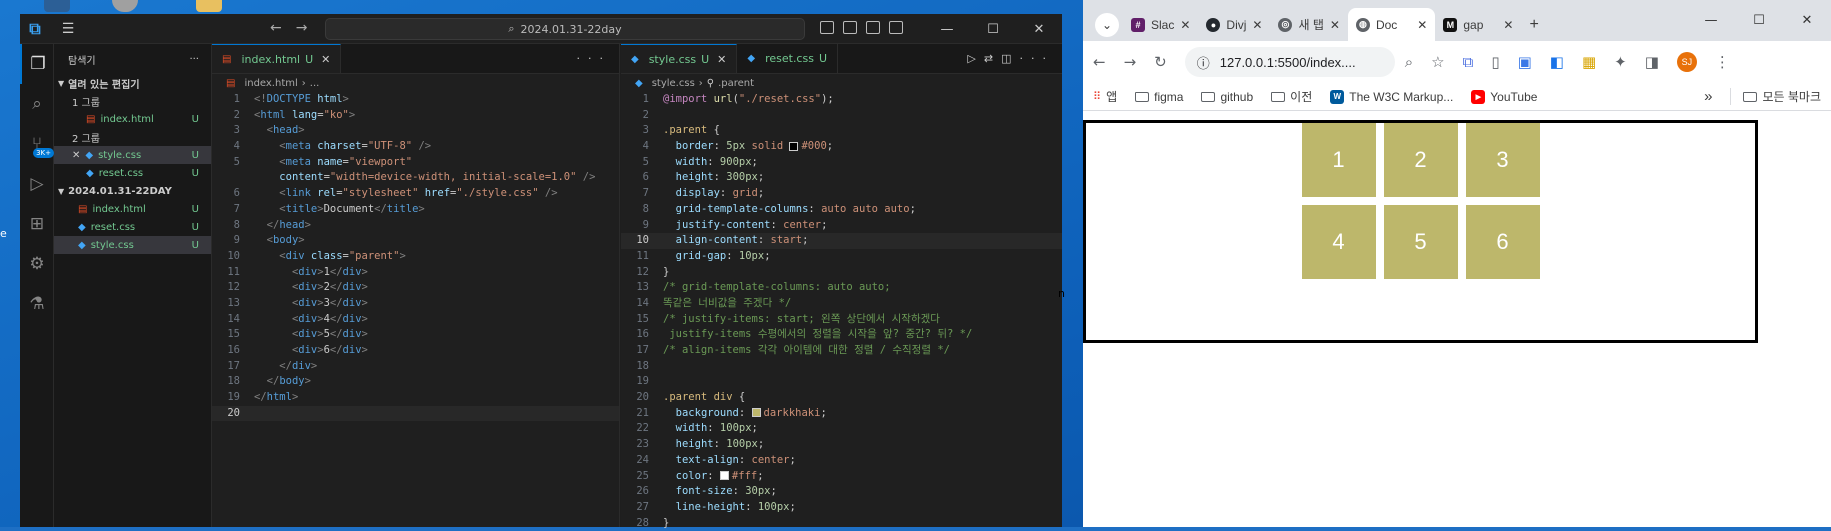 This screenshot has height=531, width=1831. I want to click on group-label: 2 그룹, so click(132, 137).